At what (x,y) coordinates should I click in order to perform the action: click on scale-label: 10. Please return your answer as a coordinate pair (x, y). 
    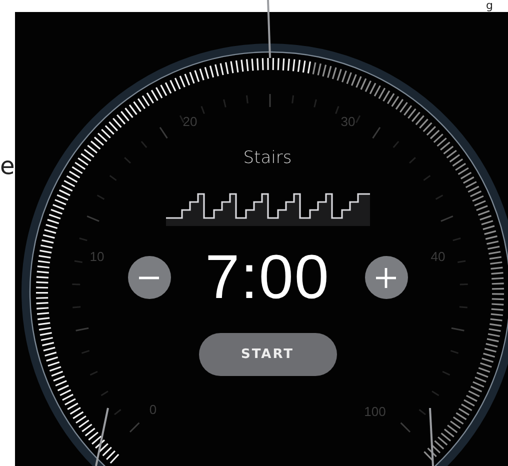
    Looking at the image, I should click on (97, 256).